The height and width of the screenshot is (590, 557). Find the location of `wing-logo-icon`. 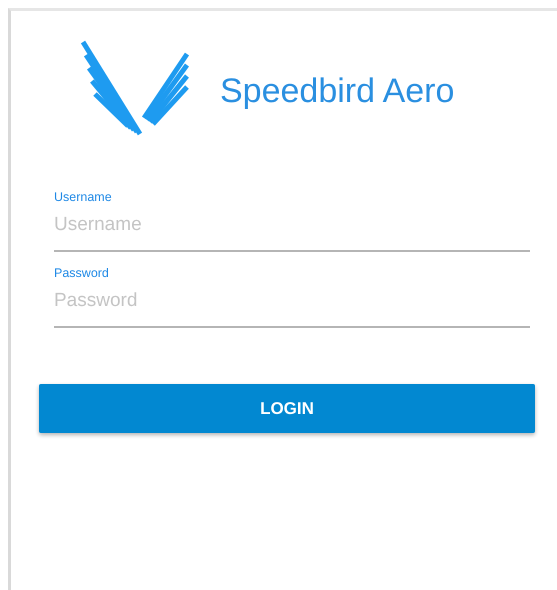

wing-logo-icon is located at coordinates (135, 88).